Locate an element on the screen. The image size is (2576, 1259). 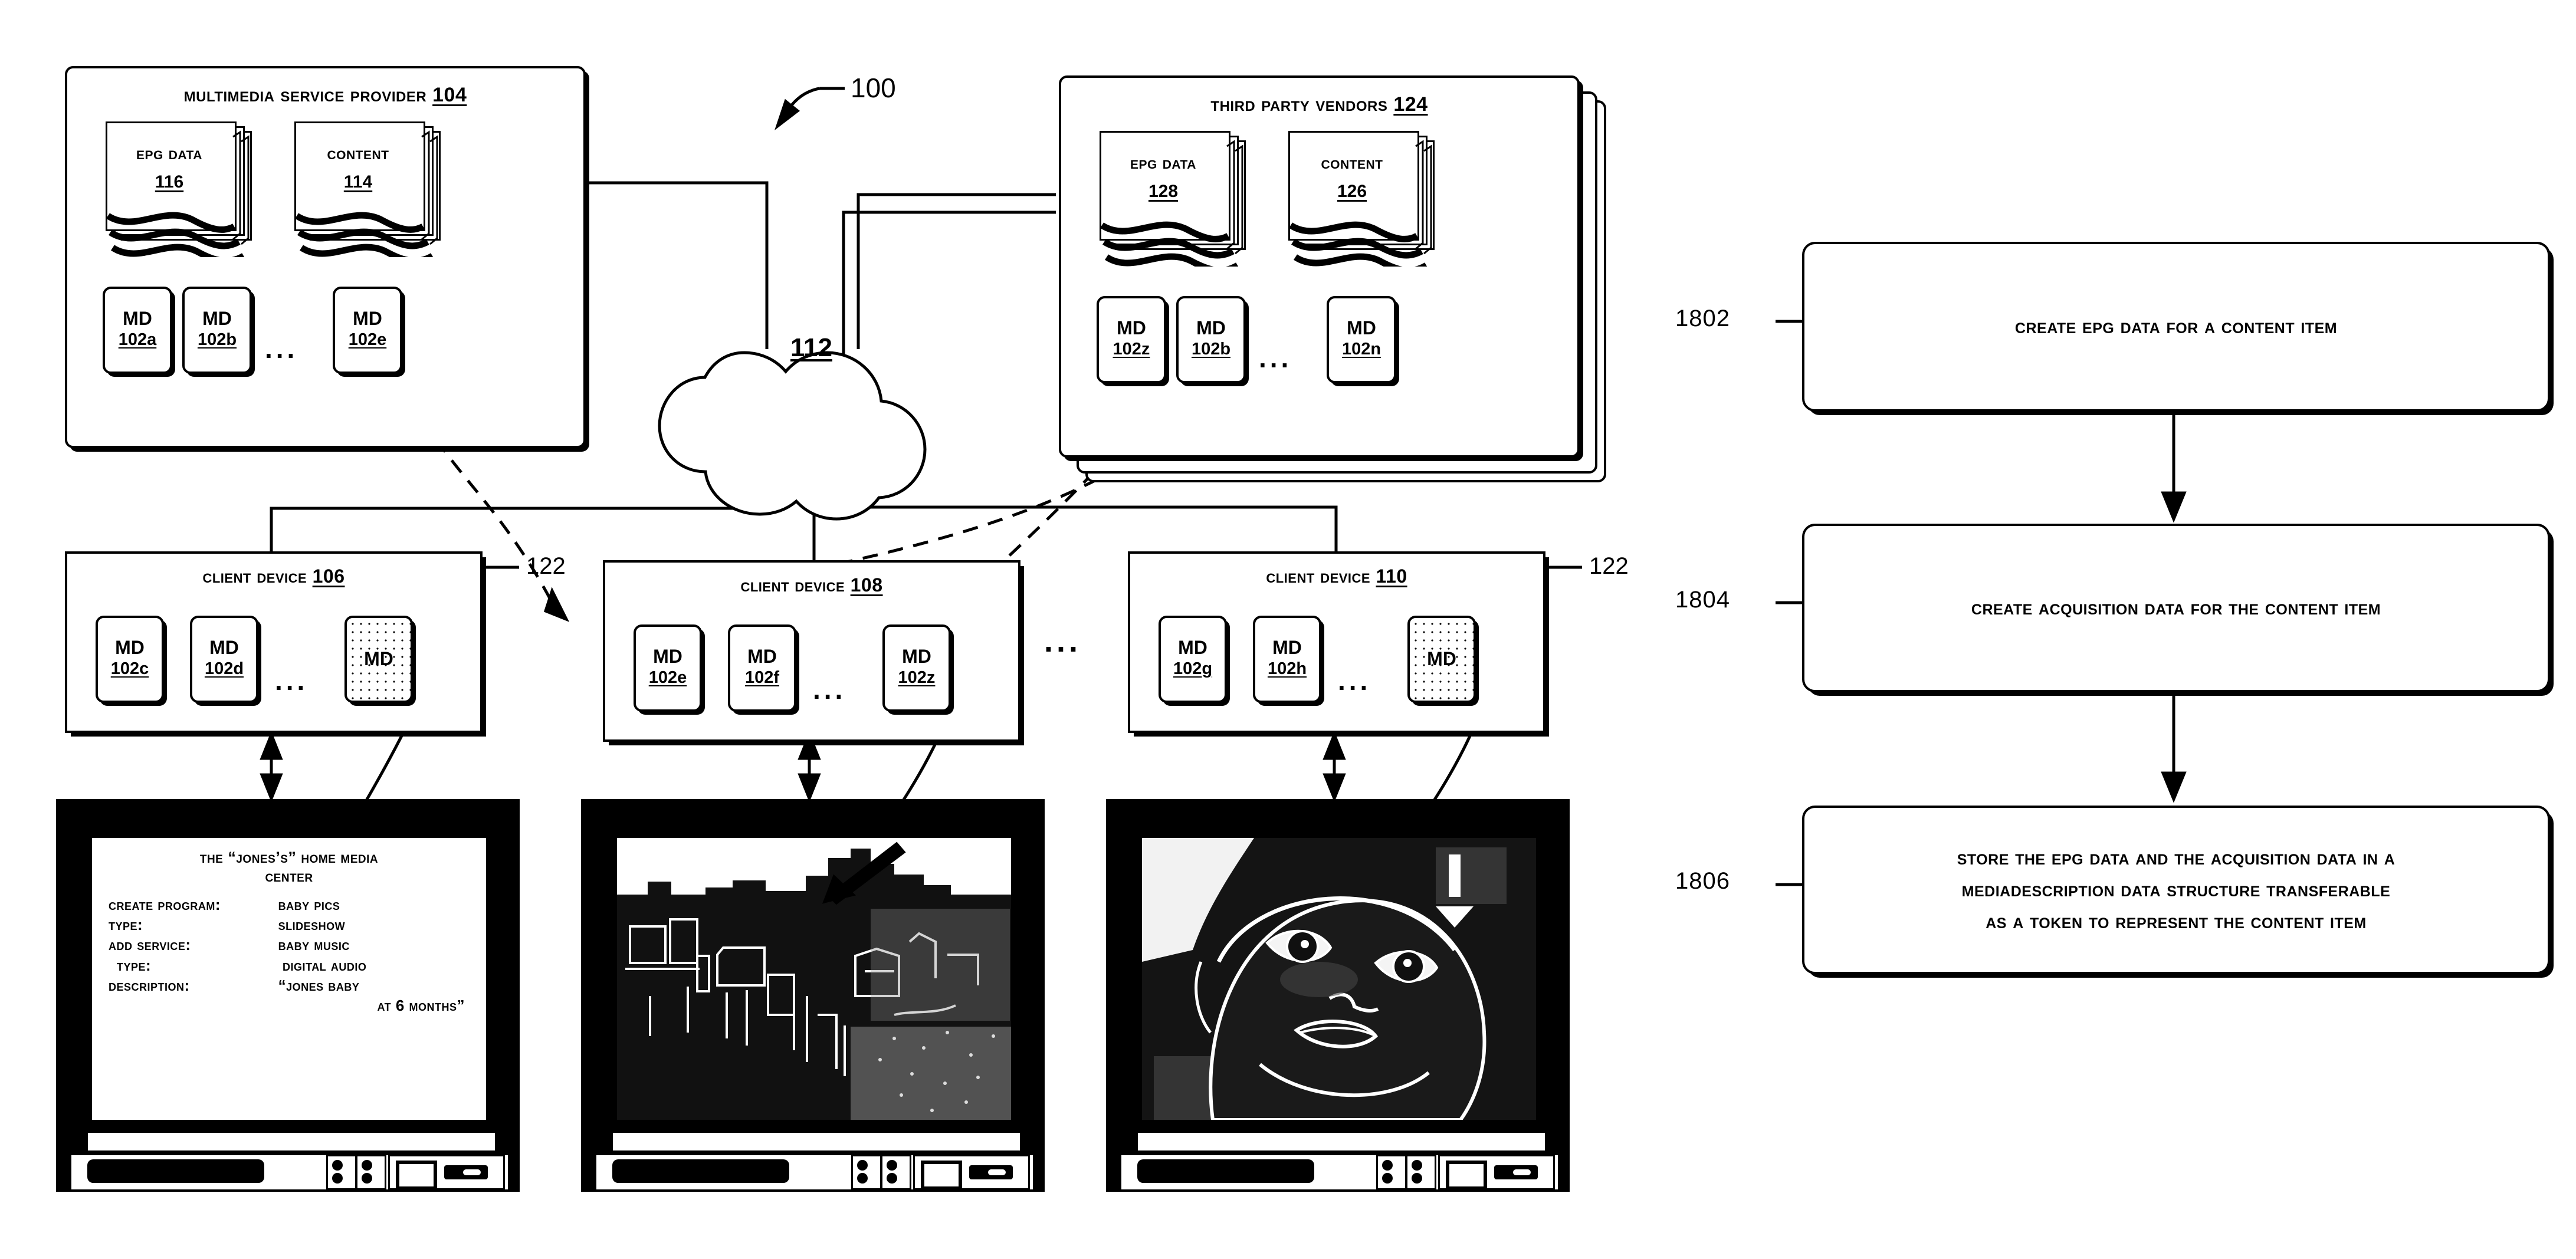
tv-menu-row: Description: “Jones Baby is located at coordinates (289, 985).